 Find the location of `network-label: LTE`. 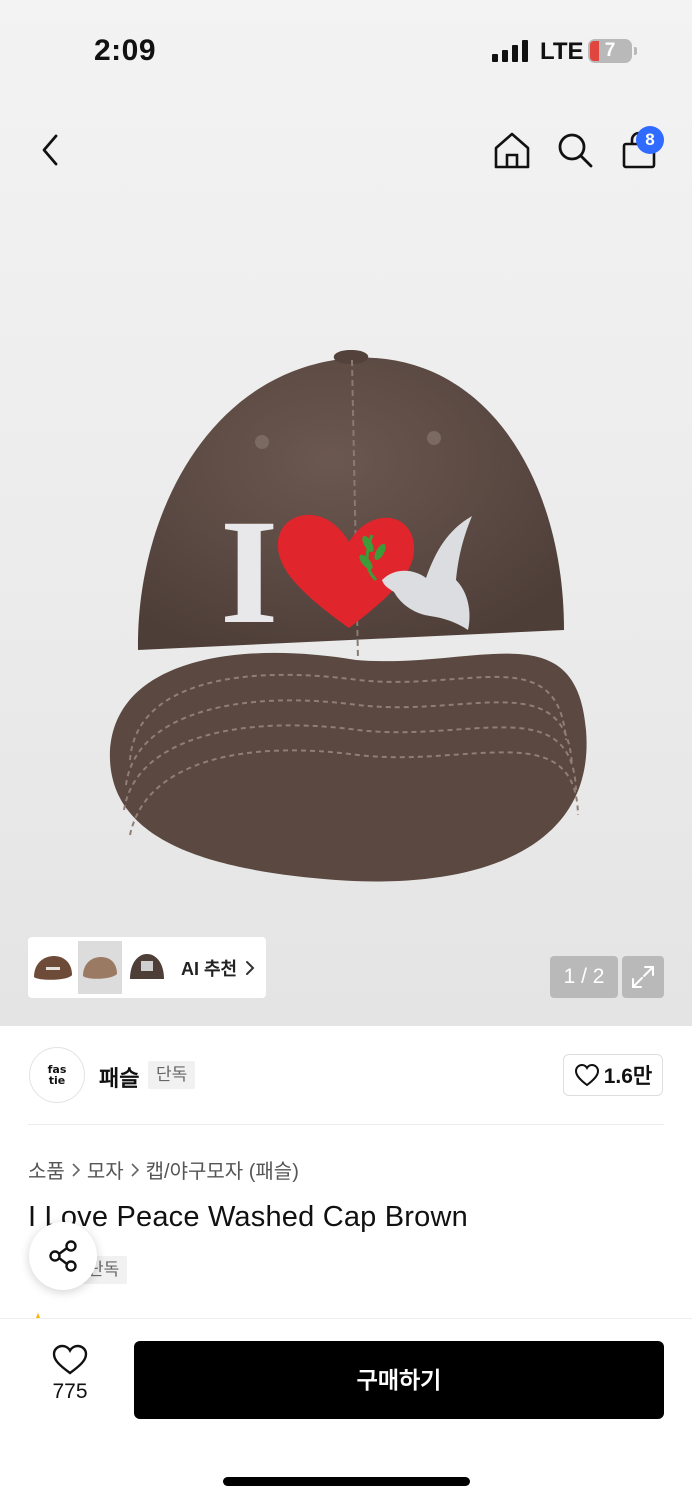

network-label: LTE is located at coordinates (562, 51).